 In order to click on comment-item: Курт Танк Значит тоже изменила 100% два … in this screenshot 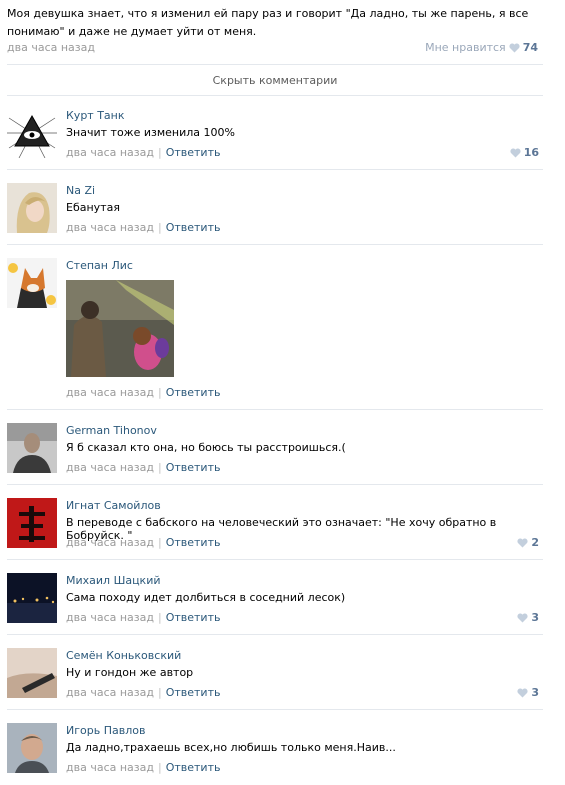, I will do `click(275, 132)`.